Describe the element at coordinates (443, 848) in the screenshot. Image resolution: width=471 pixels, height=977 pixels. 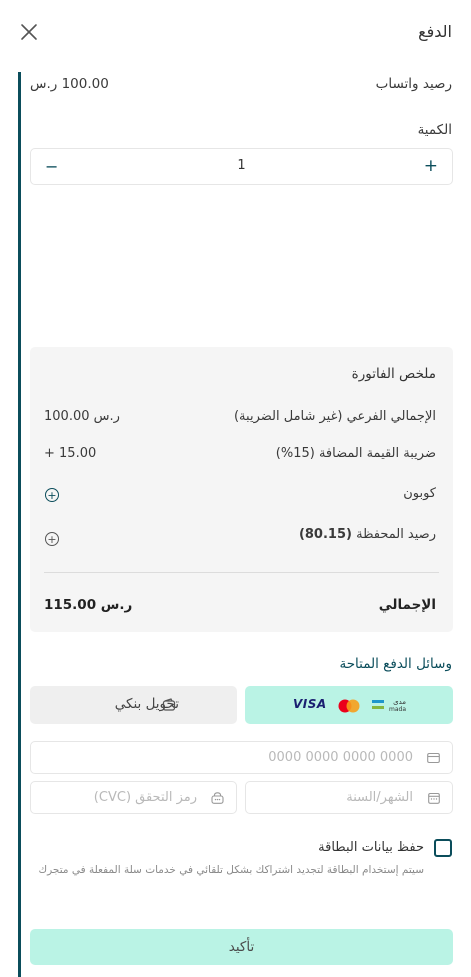
I see `save-card-checkbox` at that location.